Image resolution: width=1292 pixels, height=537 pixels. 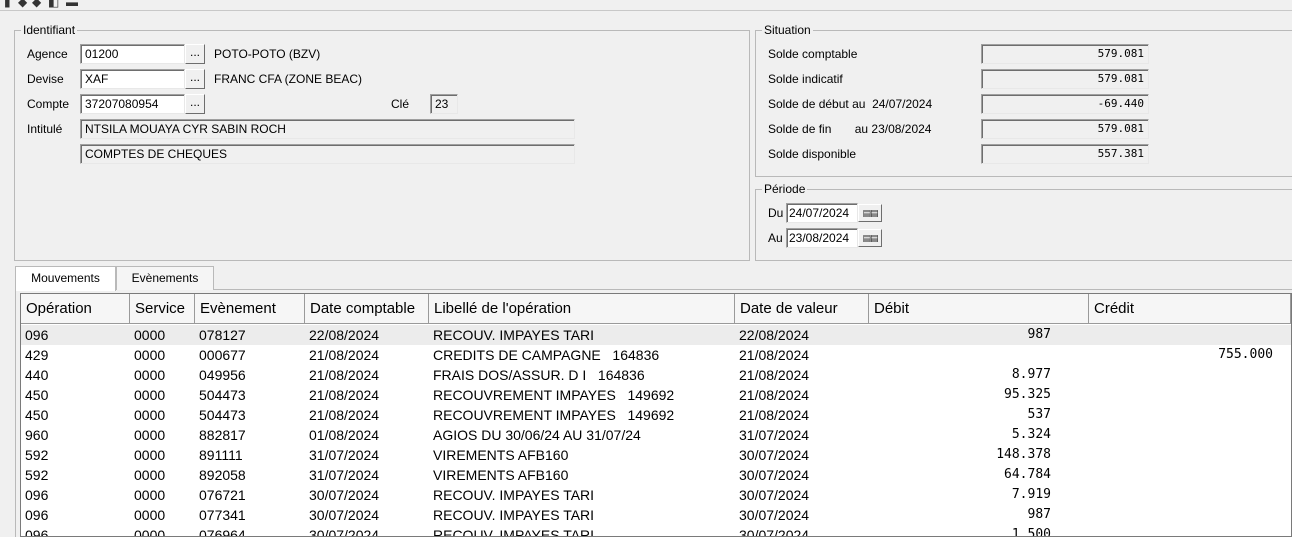 What do you see at coordinates (72, 4) in the screenshot?
I see `toolbar-icon: ▬` at bounding box center [72, 4].